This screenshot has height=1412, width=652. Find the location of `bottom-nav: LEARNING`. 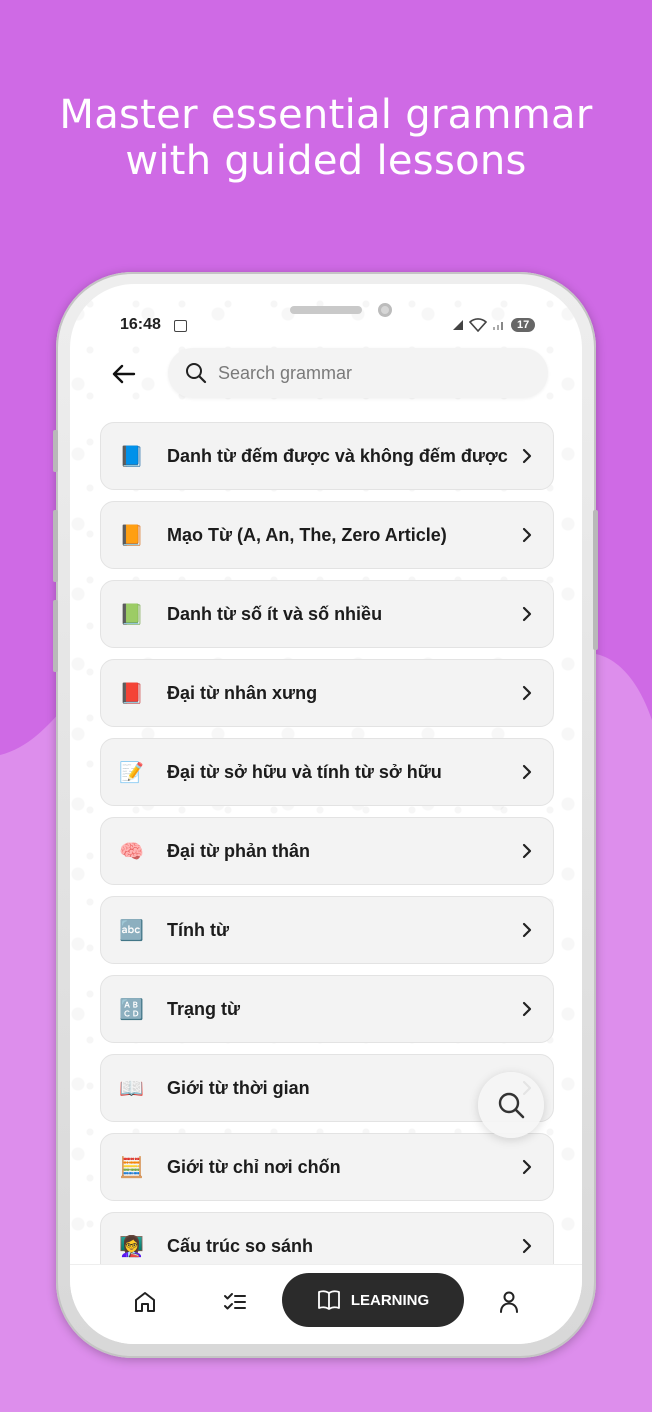

bottom-nav: LEARNING is located at coordinates (326, 1304).